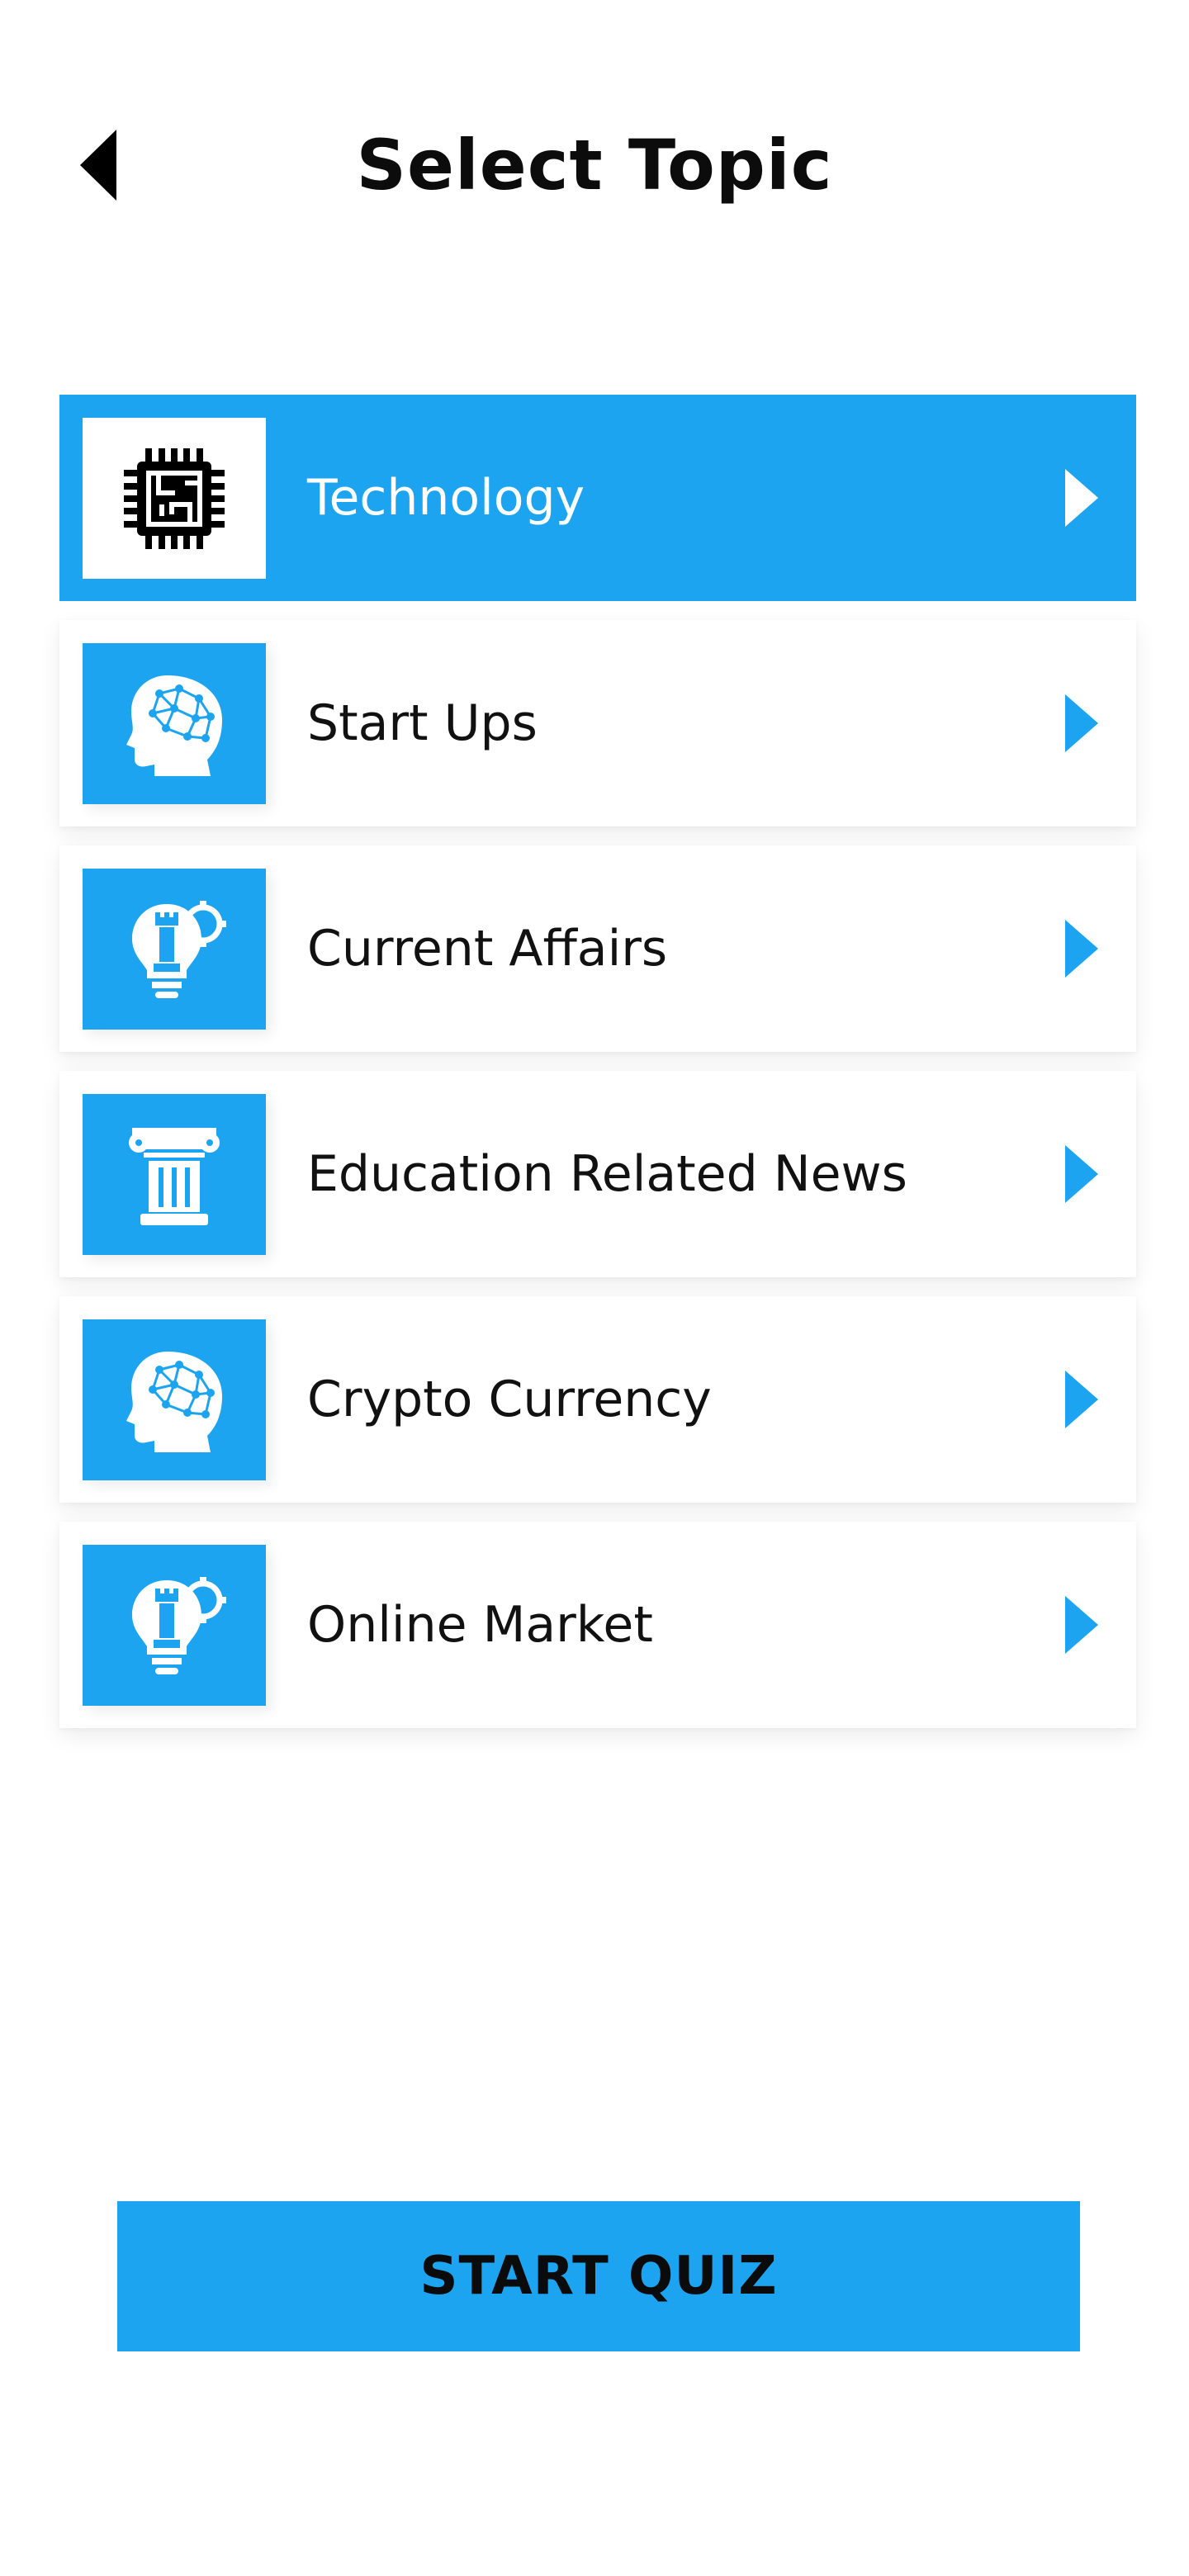 This screenshot has width=1189, height=2576. I want to click on topic-label: Start Ups, so click(422, 723).